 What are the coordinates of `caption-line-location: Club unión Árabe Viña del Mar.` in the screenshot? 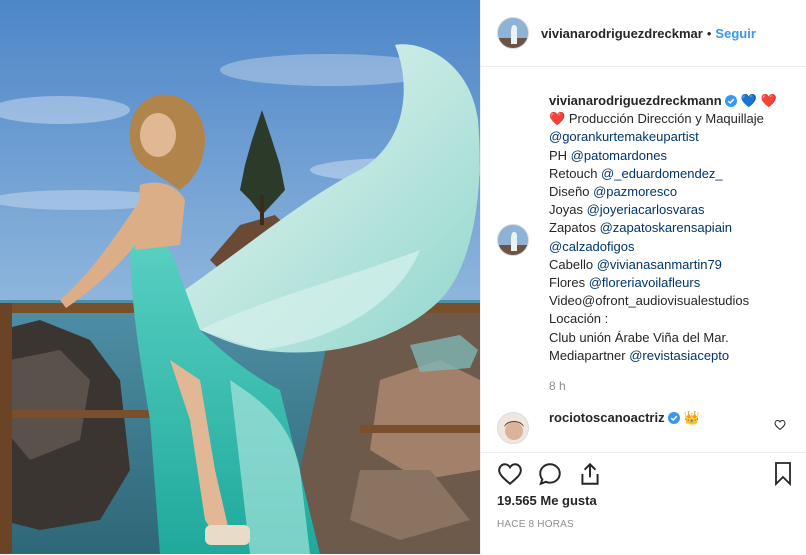 It's located at (639, 337).